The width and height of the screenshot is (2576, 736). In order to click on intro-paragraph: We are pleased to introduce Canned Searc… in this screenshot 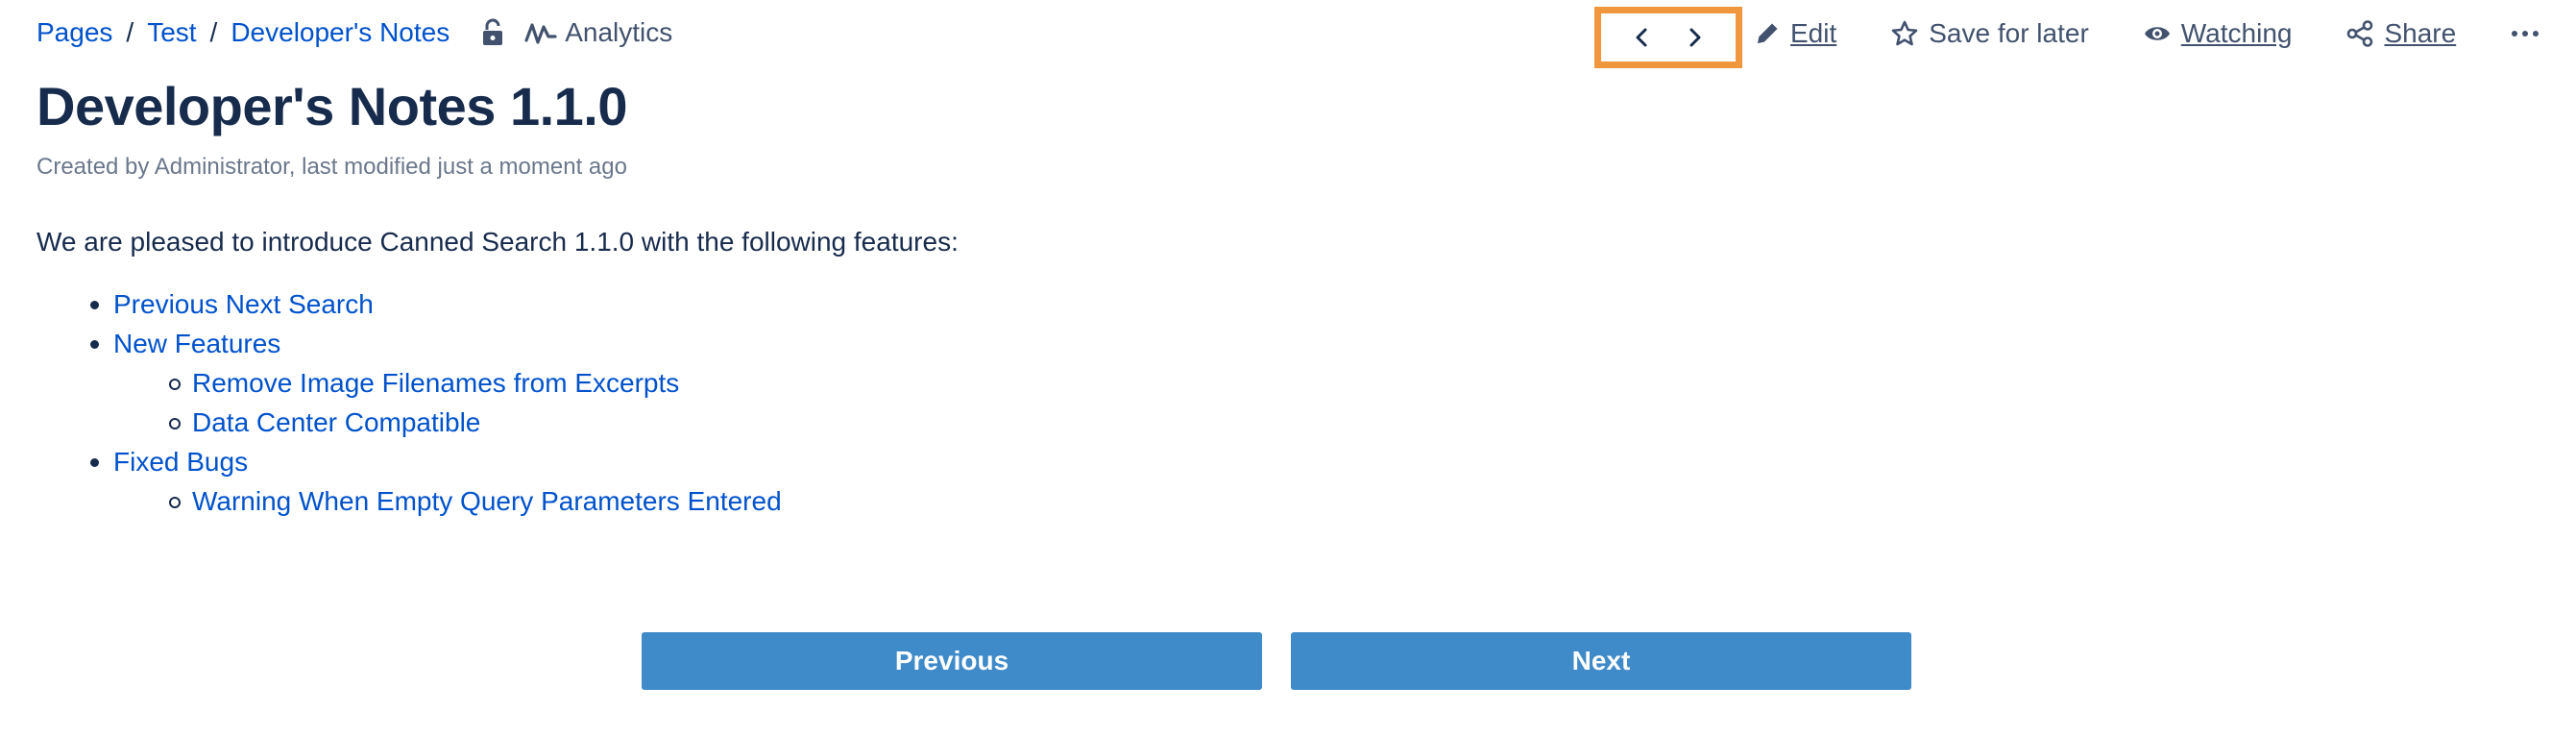, I will do `click(497, 242)`.